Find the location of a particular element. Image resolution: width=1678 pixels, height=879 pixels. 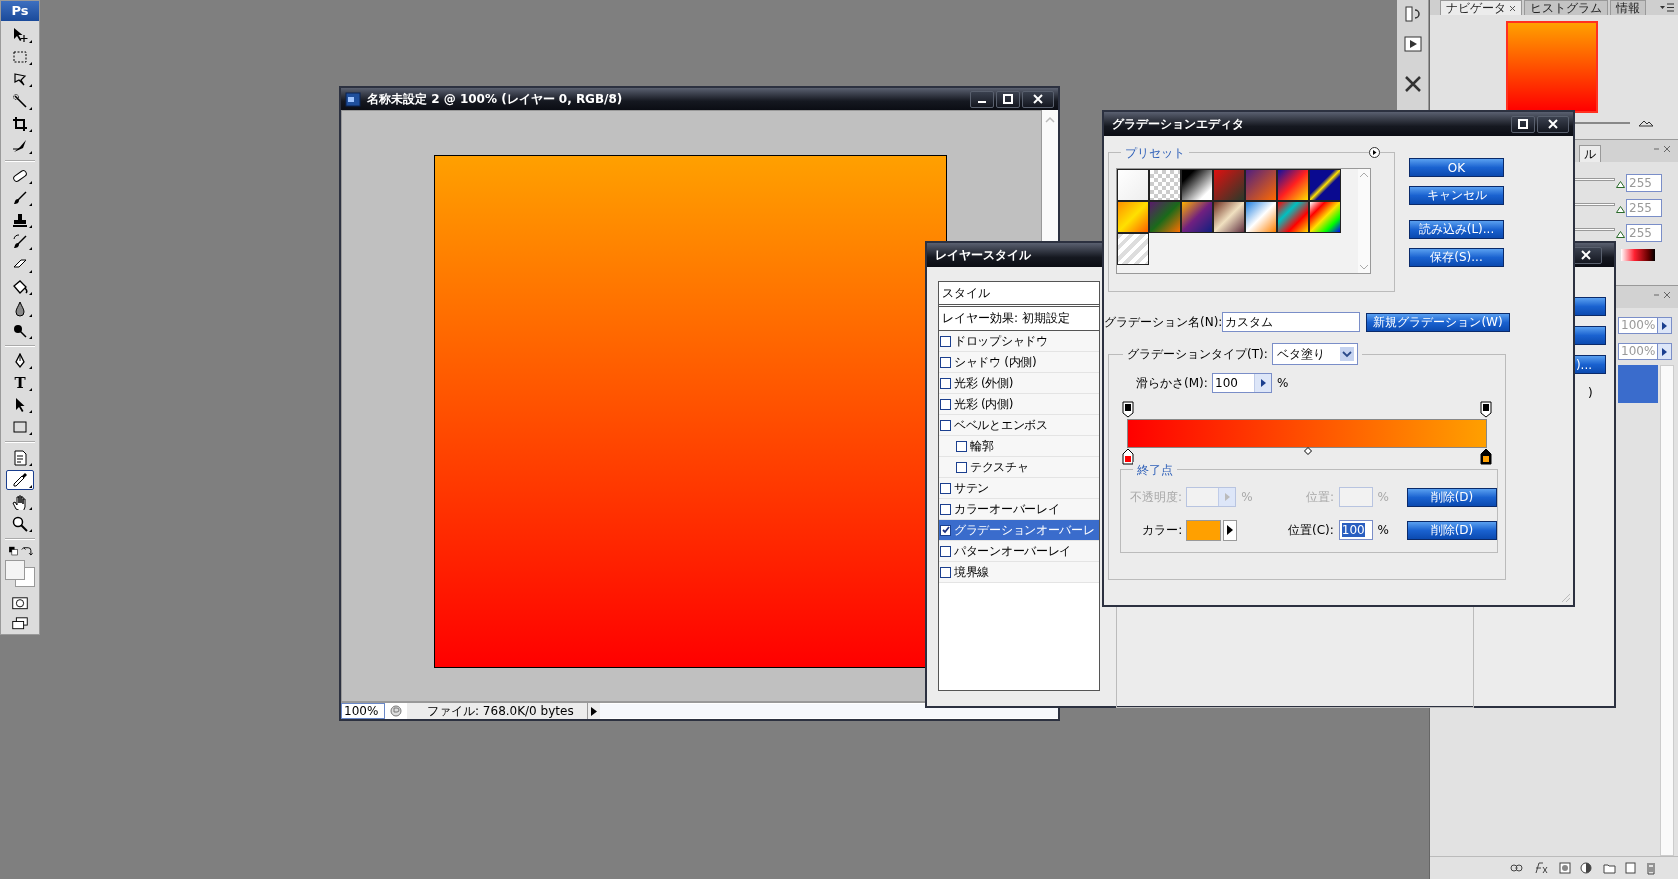

navigator-thumbnail is located at coordinates (1552, 67).